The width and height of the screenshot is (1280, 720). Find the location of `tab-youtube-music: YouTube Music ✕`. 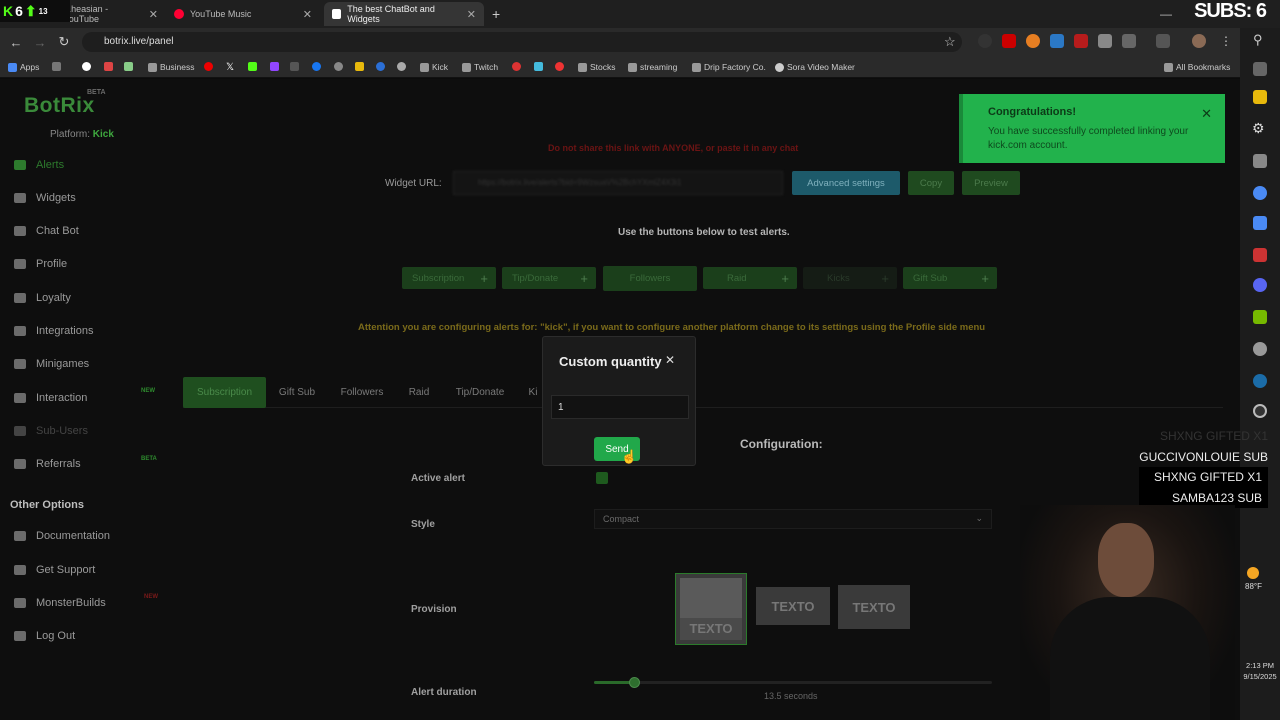

tab-youtube-music: YouTube Music ✕ is located at coordinates (243, 14).